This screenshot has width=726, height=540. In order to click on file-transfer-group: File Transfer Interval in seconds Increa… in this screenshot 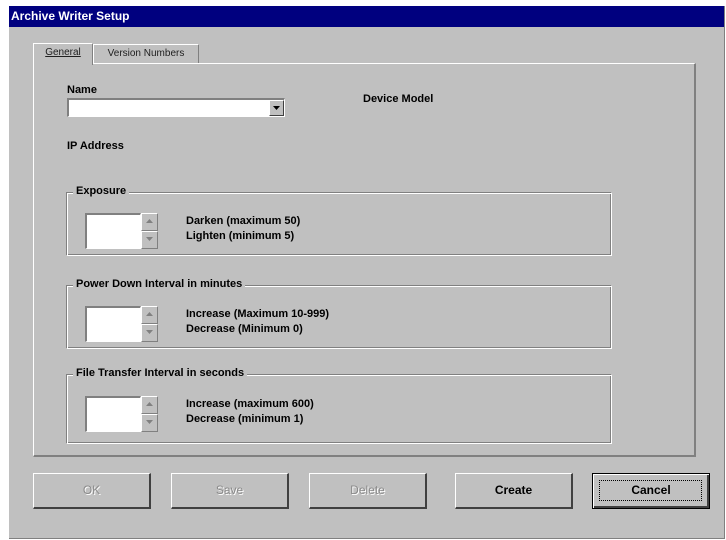, I will do `click(339, 405)`.